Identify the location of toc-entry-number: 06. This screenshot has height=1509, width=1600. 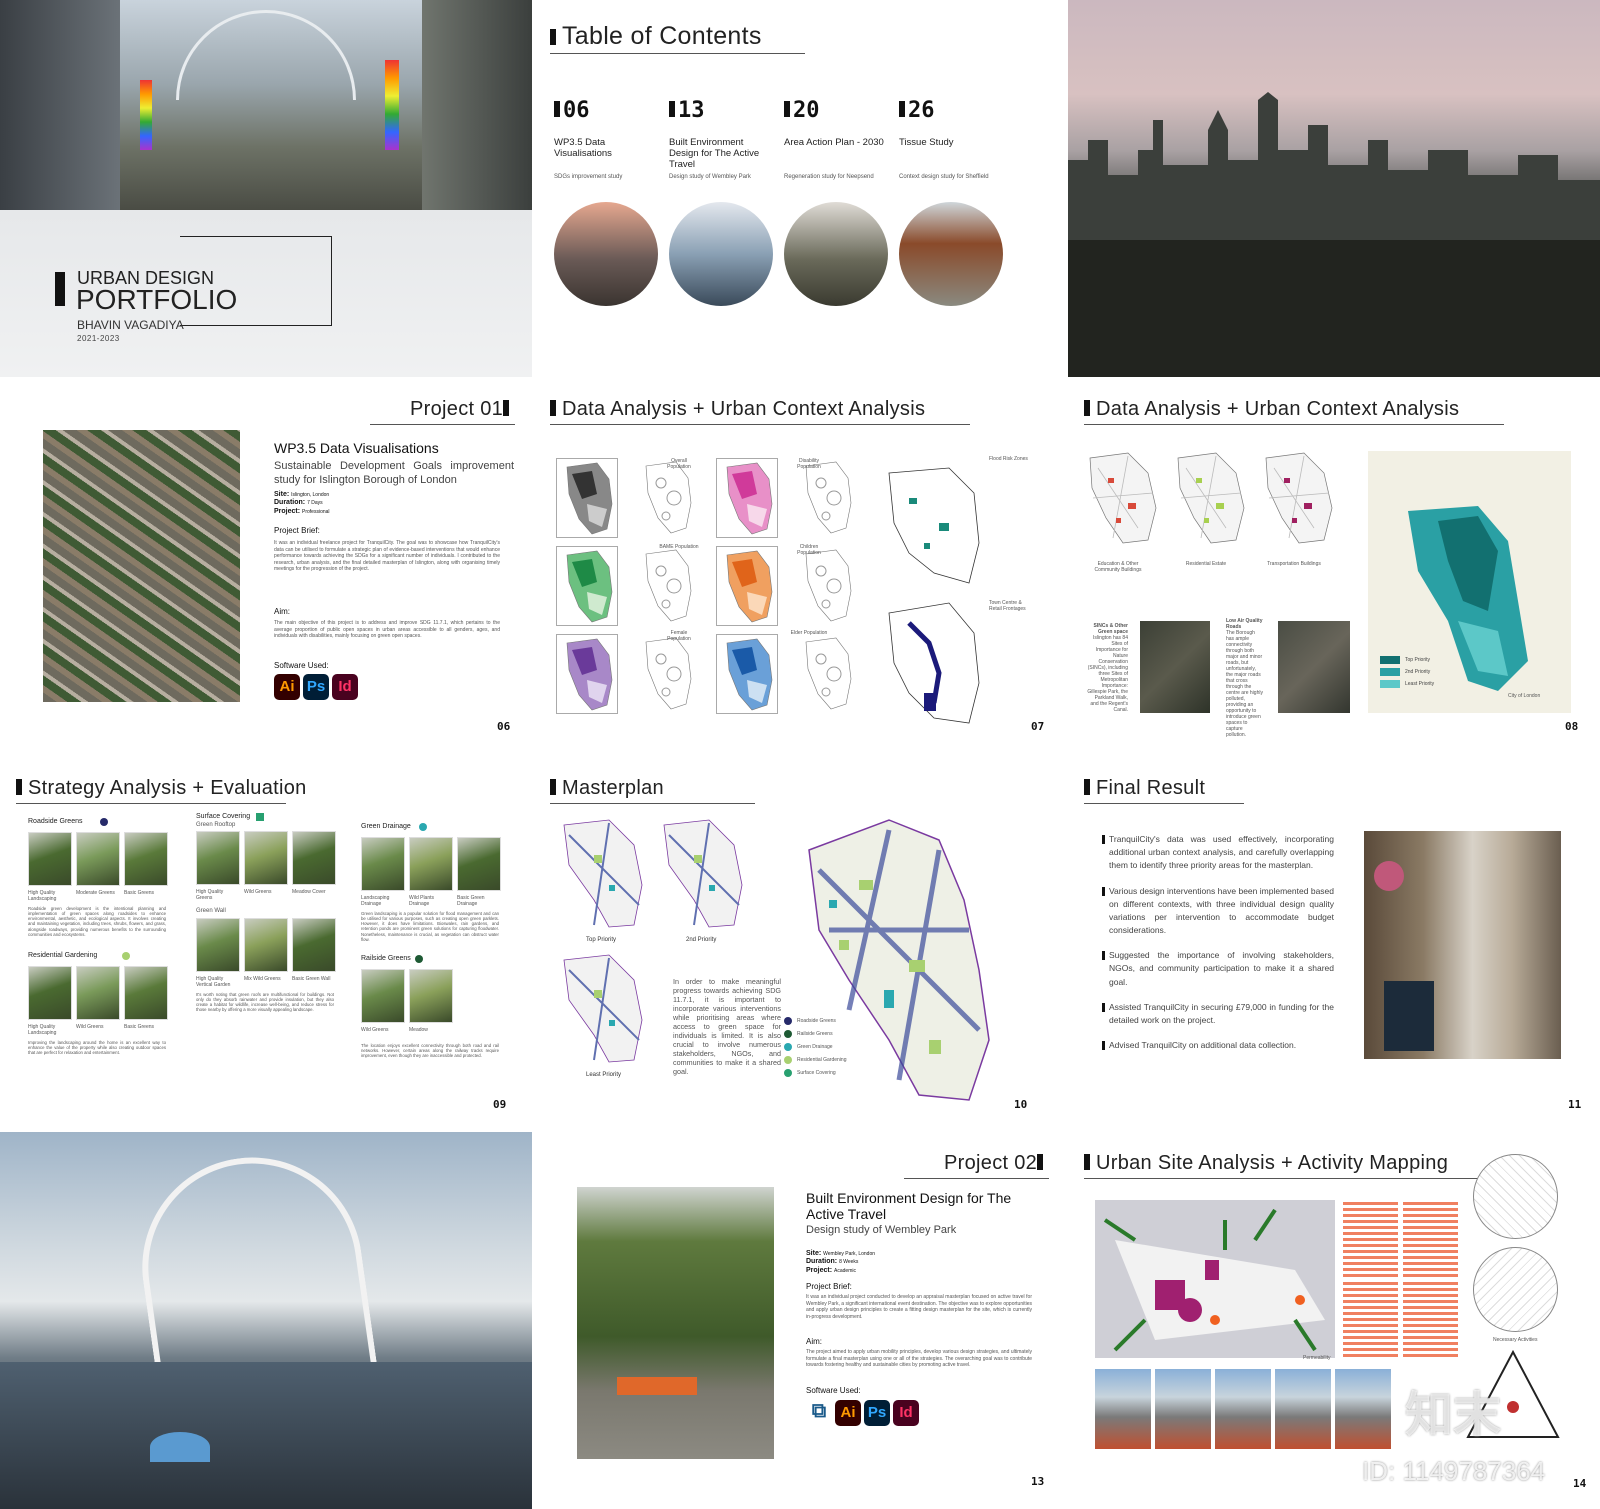
(572, 110).